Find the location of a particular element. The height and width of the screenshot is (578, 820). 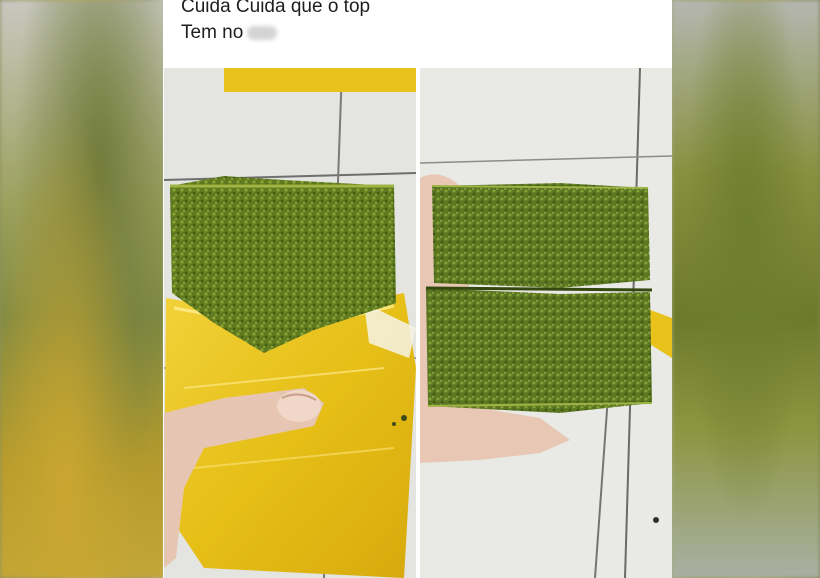

censored-word-blur is located at coordinates (262, 32).